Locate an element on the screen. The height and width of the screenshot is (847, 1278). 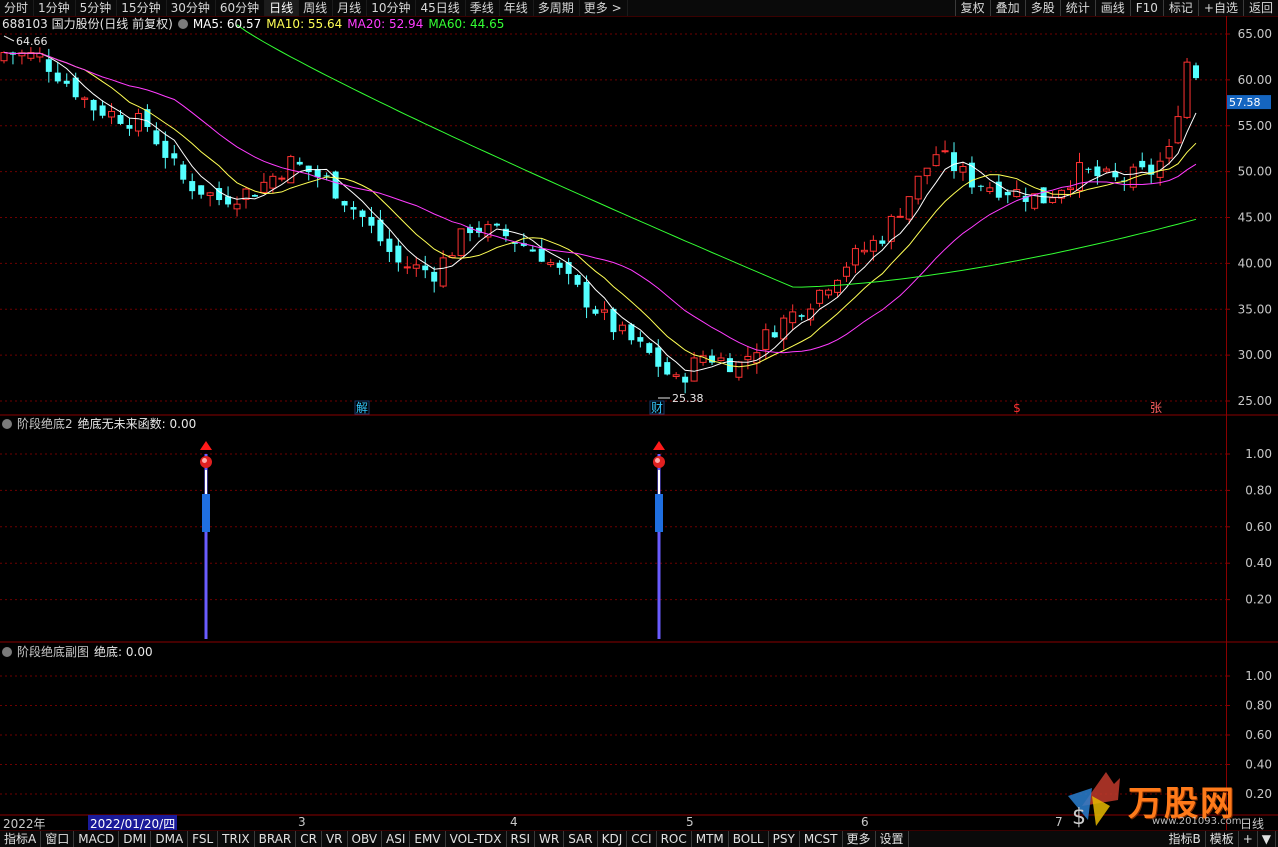
indicator-right-tab-1: 模板 is located at coordinates (1222, 839).